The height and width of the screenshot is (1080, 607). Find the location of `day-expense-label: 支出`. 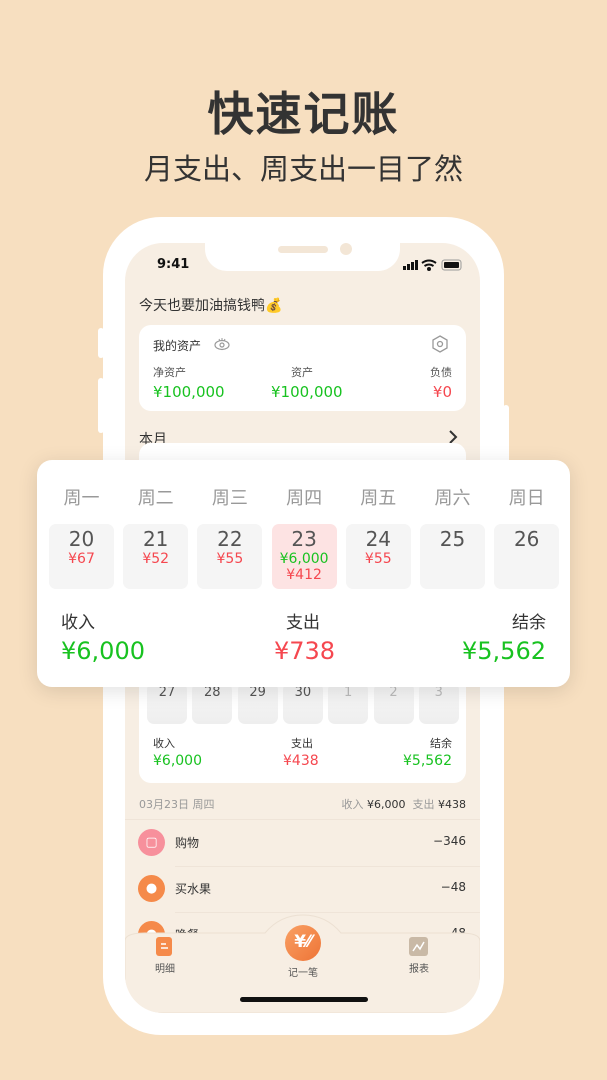

day-expense-label: 支出 is located at coordinates (423, 804).